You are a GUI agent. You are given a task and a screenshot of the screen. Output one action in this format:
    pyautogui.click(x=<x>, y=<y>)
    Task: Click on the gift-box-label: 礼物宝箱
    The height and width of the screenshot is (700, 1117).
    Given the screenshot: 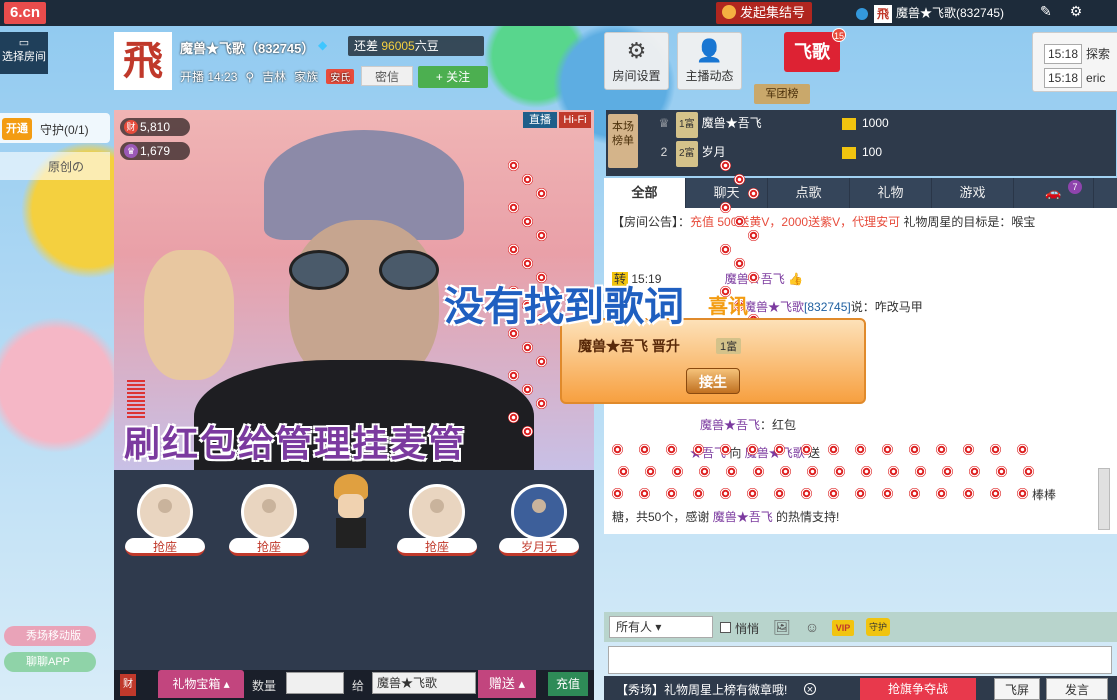 What is the action you would take?
    pyautogui.click(x=196, y=684)
    